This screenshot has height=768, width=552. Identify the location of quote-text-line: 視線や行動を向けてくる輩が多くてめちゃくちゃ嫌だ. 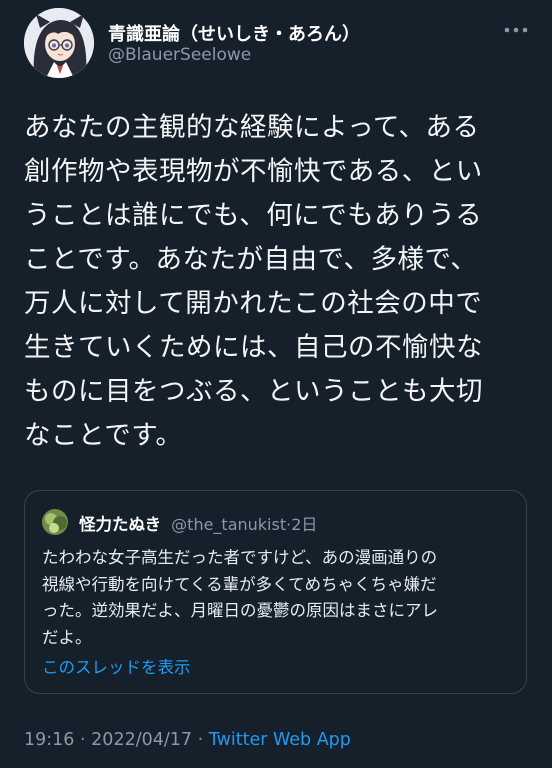
(239, 584).